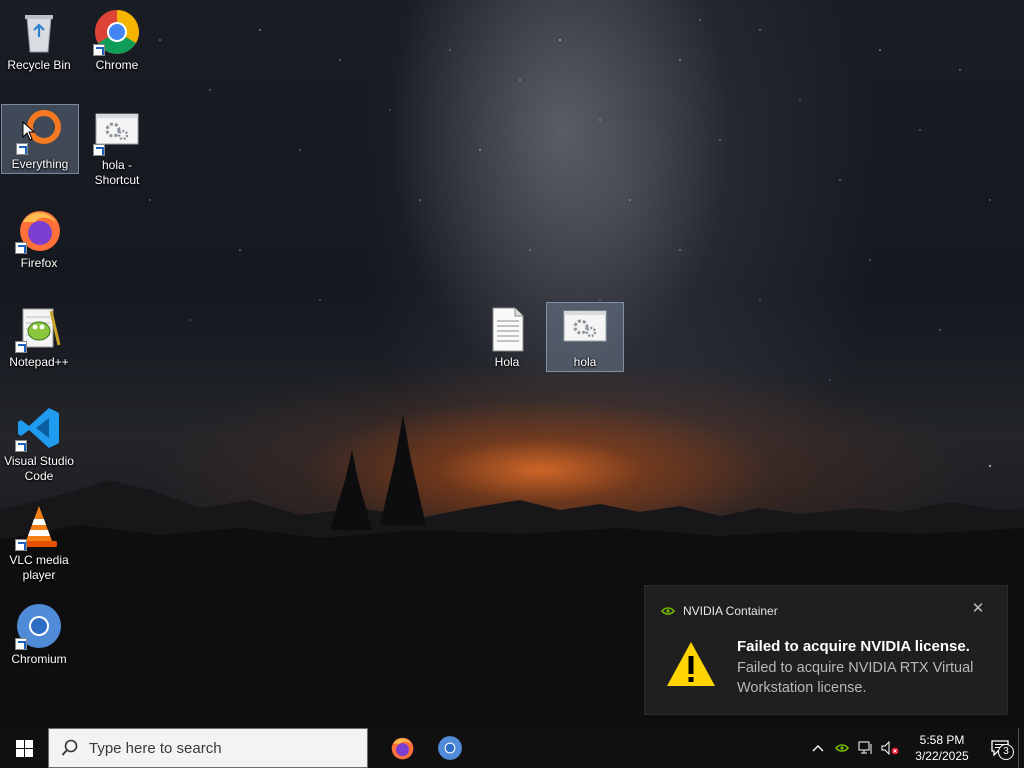 The image size is (1024, 768). I want to click on recycle-bin-icon-item: Recycle Bin, so click(39, 41).